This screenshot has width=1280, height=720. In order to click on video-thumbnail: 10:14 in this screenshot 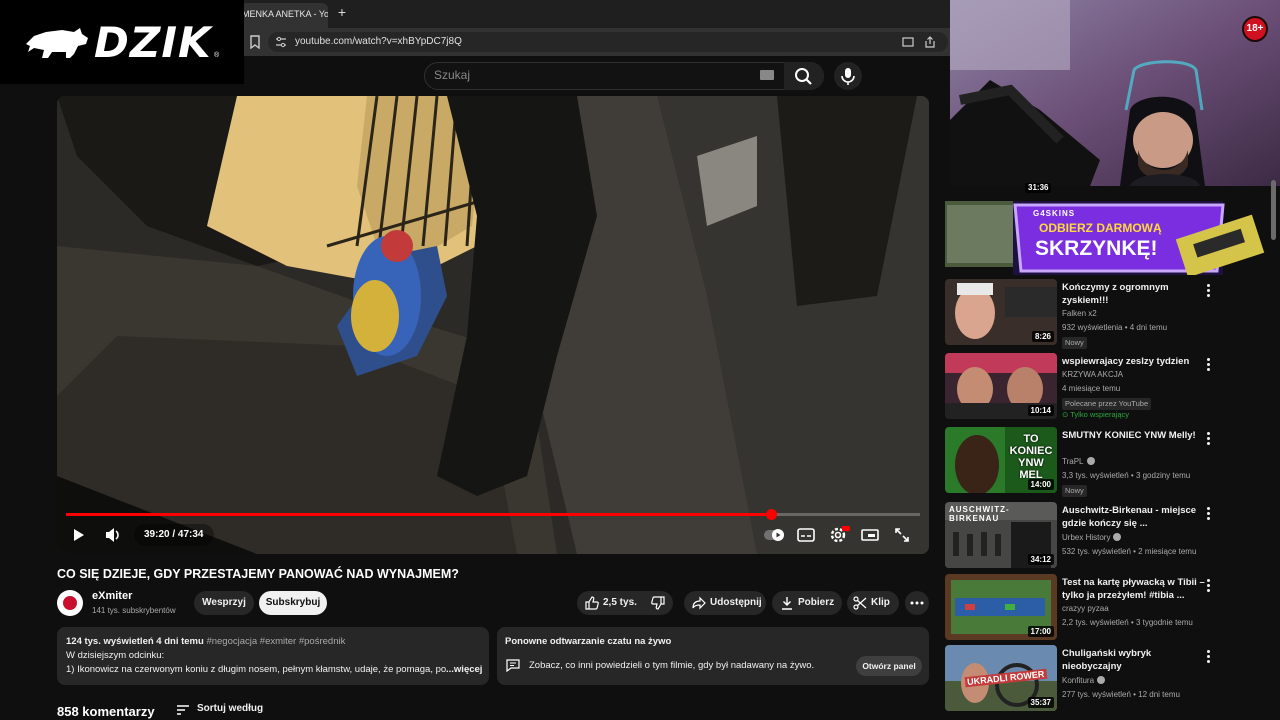, I will do `click(1001, 386)`.